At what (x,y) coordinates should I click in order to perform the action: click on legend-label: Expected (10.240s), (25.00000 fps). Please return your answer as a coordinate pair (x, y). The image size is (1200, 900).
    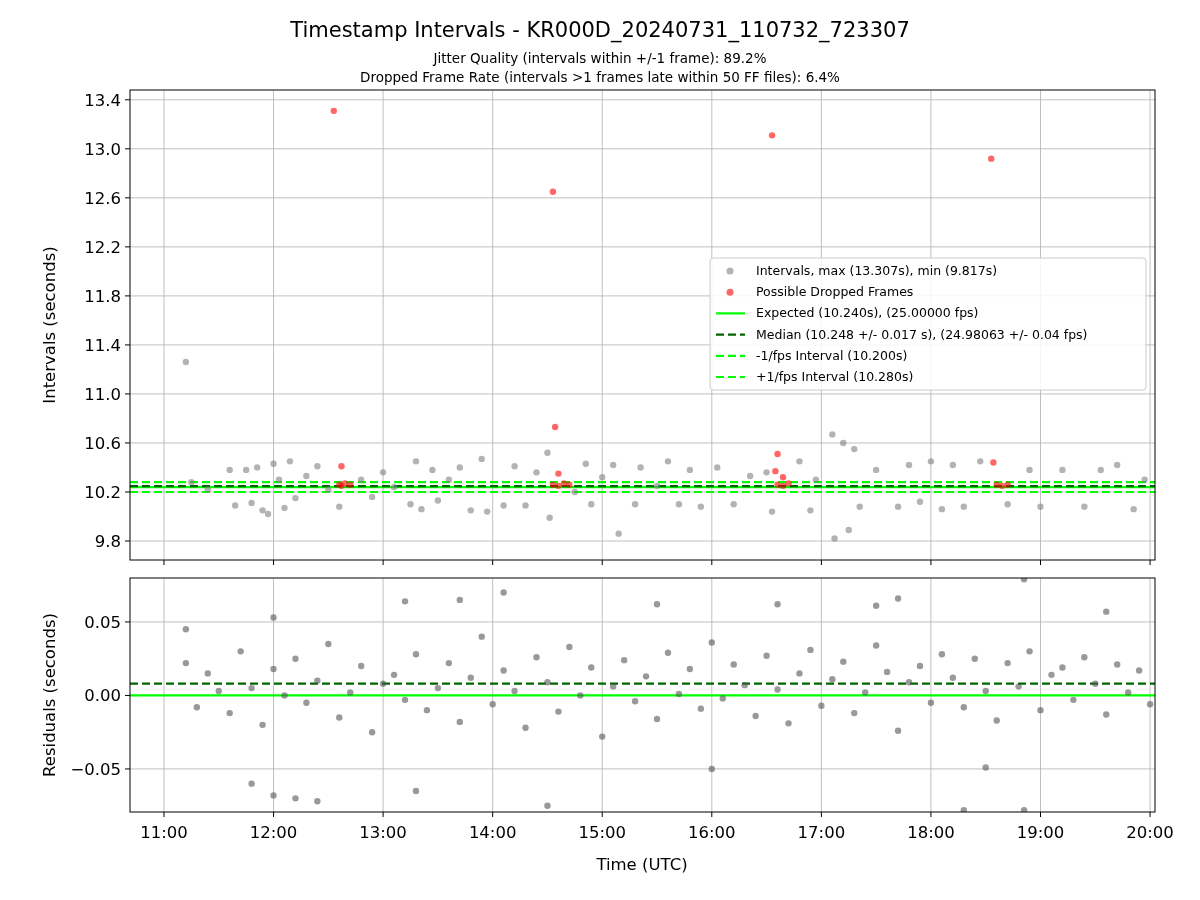
    Looking at the image, I should click on (867, 313).